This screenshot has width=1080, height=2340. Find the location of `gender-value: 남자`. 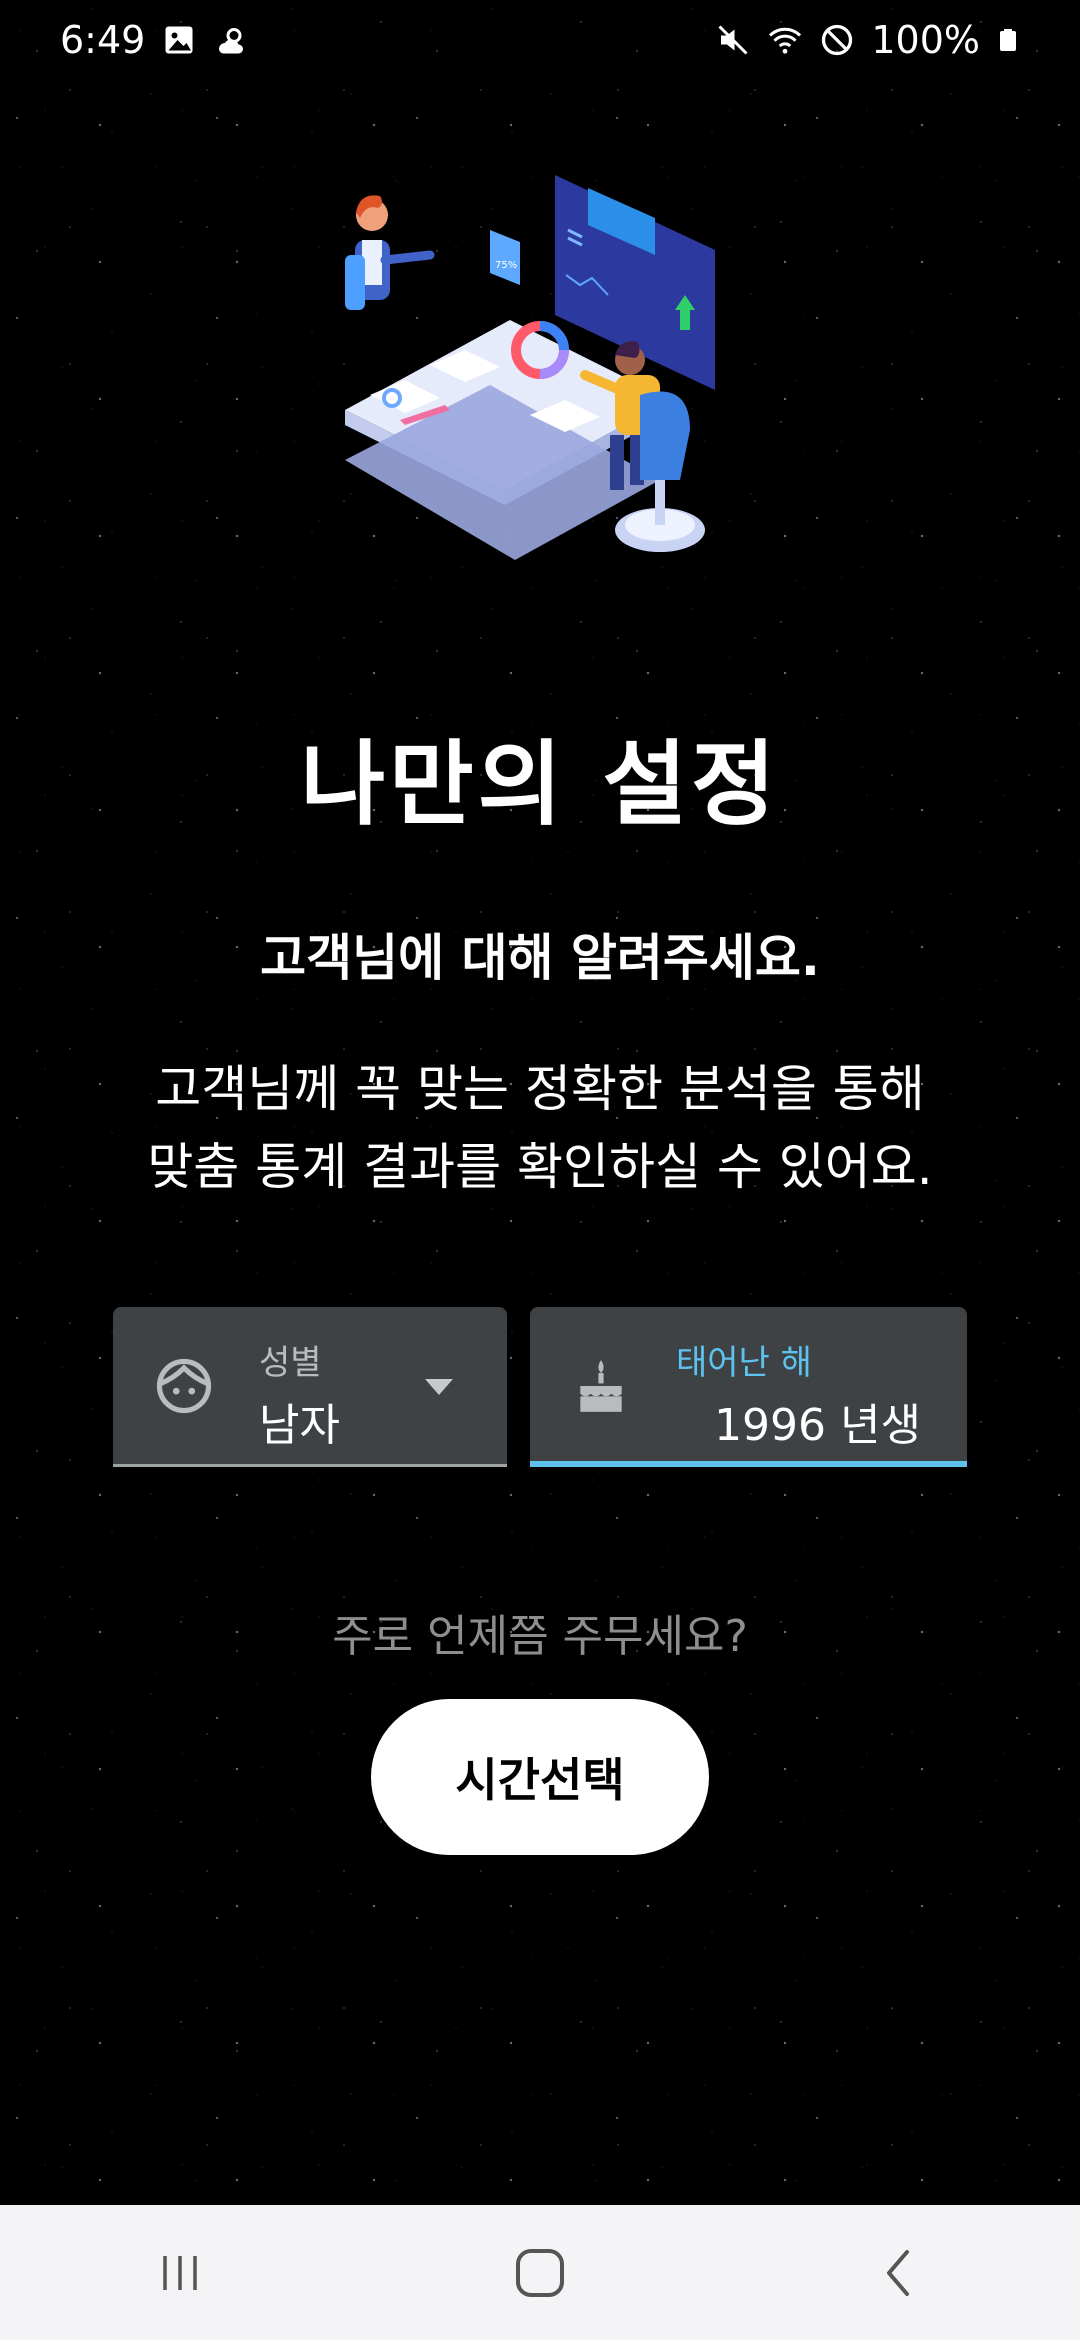

gender-value: 남자 is located at coordinates (299, 1425).